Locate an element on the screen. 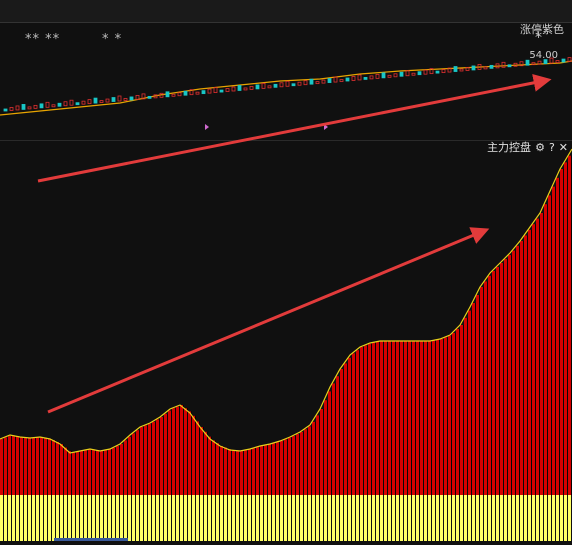 The width and height of the screenshot is (572, 545). price-tag: 54.00 is located at coordinates (543, 55).